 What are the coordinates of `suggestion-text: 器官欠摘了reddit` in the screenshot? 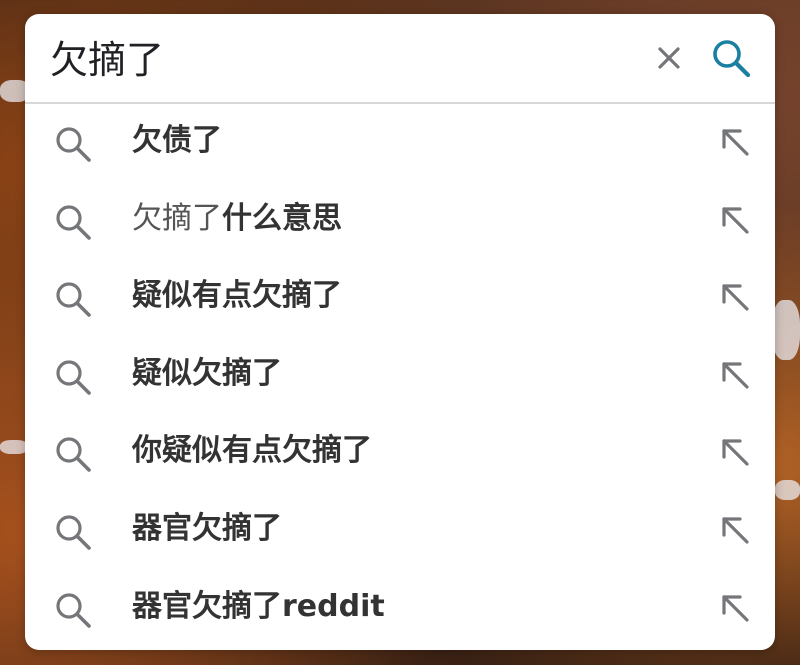 It's located at (258, 607).